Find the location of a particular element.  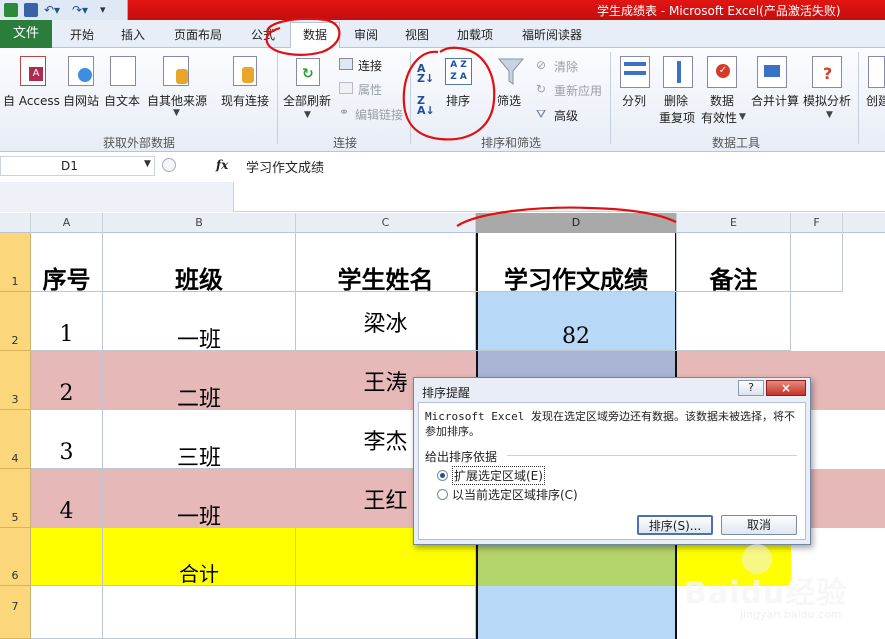

row-header-2: 2 is located at coordinates (15, 321).